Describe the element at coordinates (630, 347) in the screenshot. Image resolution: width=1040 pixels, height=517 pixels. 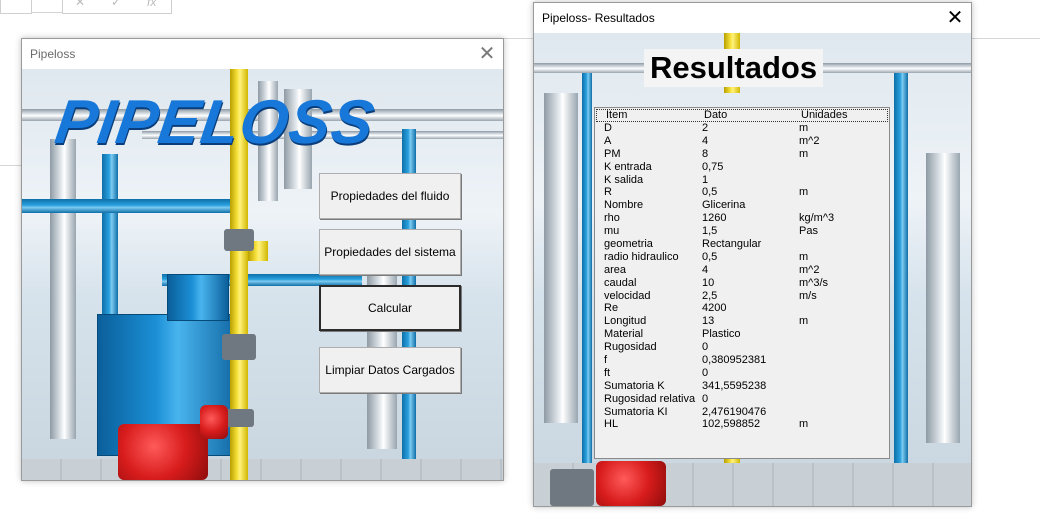
I see `item-name: Rugosidad` at that location.